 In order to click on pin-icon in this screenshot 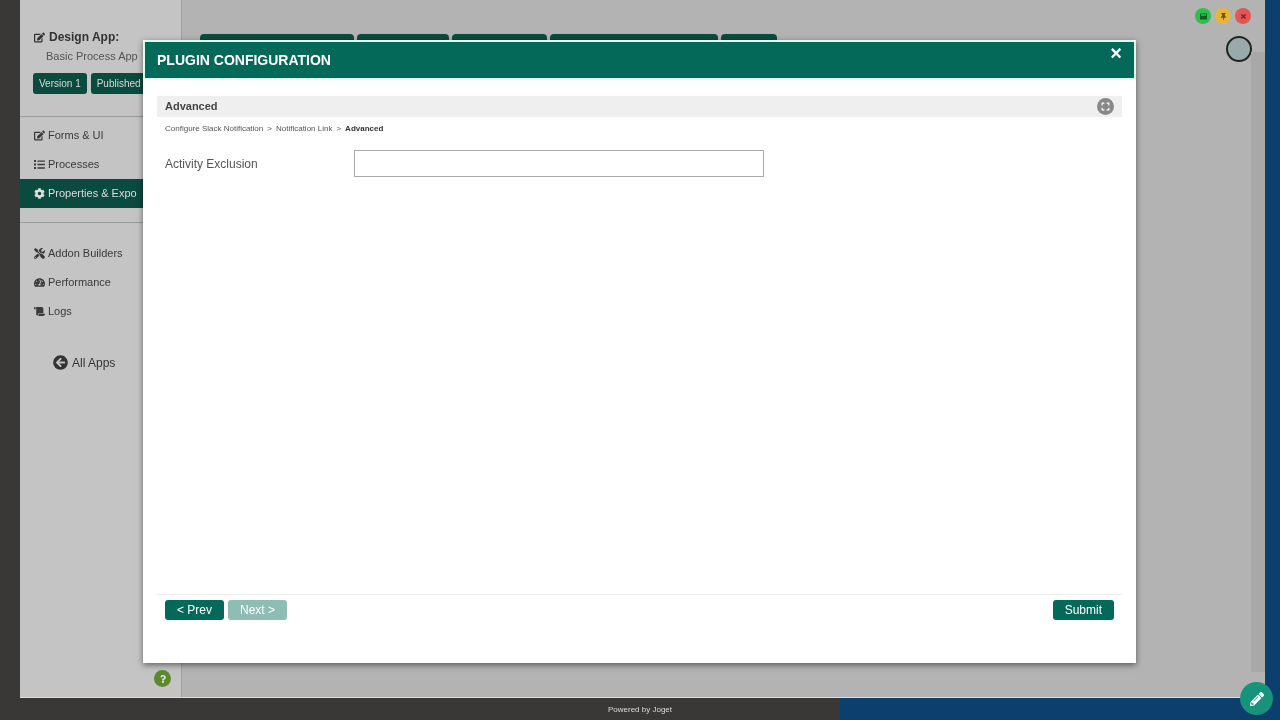, I will do `click(1223, 16)`.